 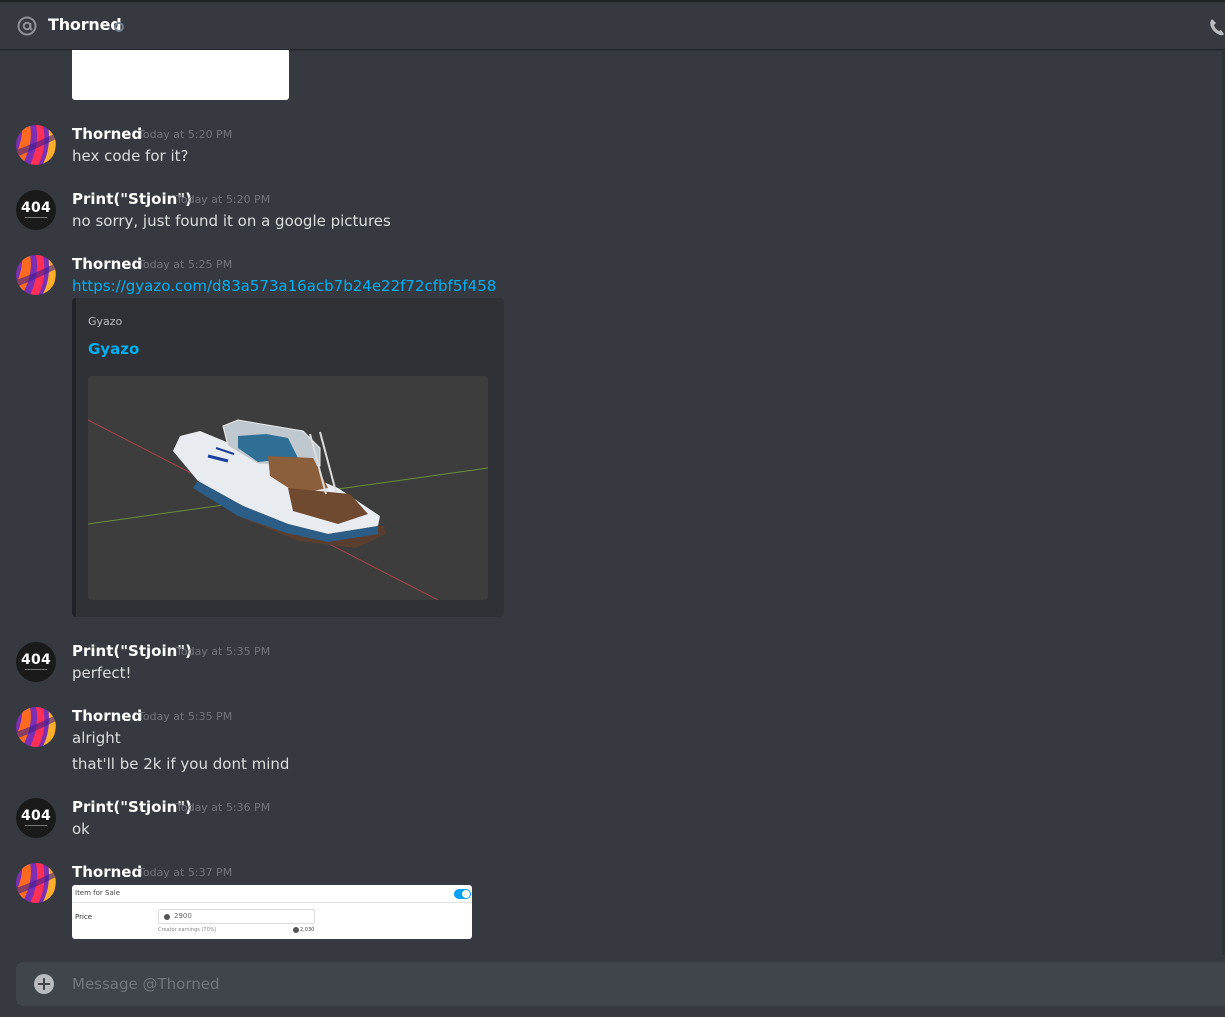 What do you see at coordinates (84, 917) in the screenshot?
I see `price-label: Price` at bounding box center [84, 917].